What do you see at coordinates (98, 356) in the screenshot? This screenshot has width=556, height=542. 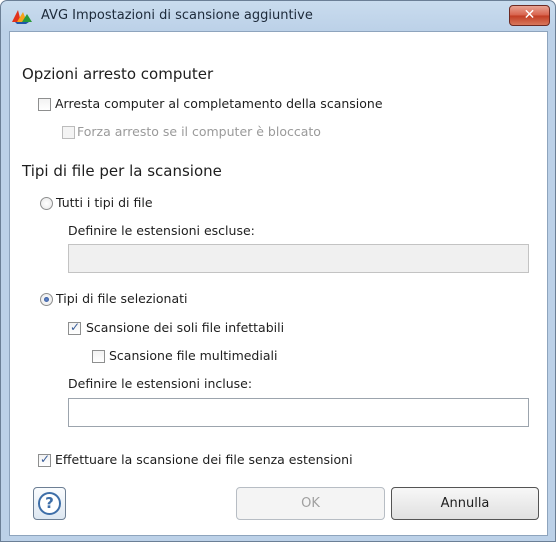 I see `media-files-checkbox` at bounding box center [98, 356].